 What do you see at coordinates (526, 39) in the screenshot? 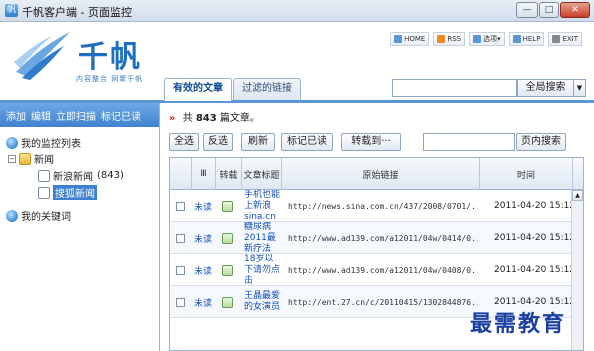
I see `help-link: HELP` at bounding box center [526, 39].